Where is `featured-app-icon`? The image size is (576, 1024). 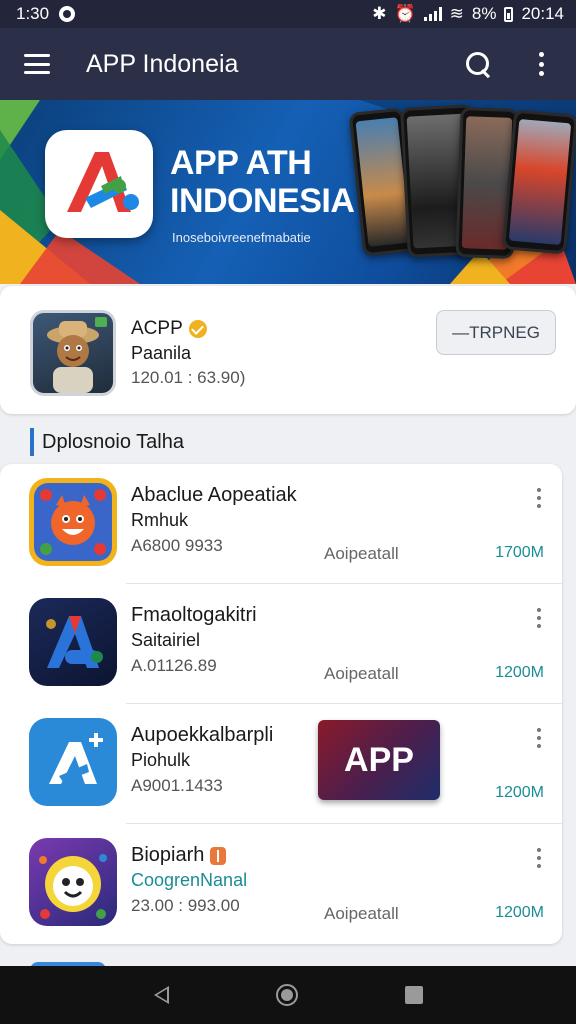
featured-app-icon is located at coordinates (73, 353).